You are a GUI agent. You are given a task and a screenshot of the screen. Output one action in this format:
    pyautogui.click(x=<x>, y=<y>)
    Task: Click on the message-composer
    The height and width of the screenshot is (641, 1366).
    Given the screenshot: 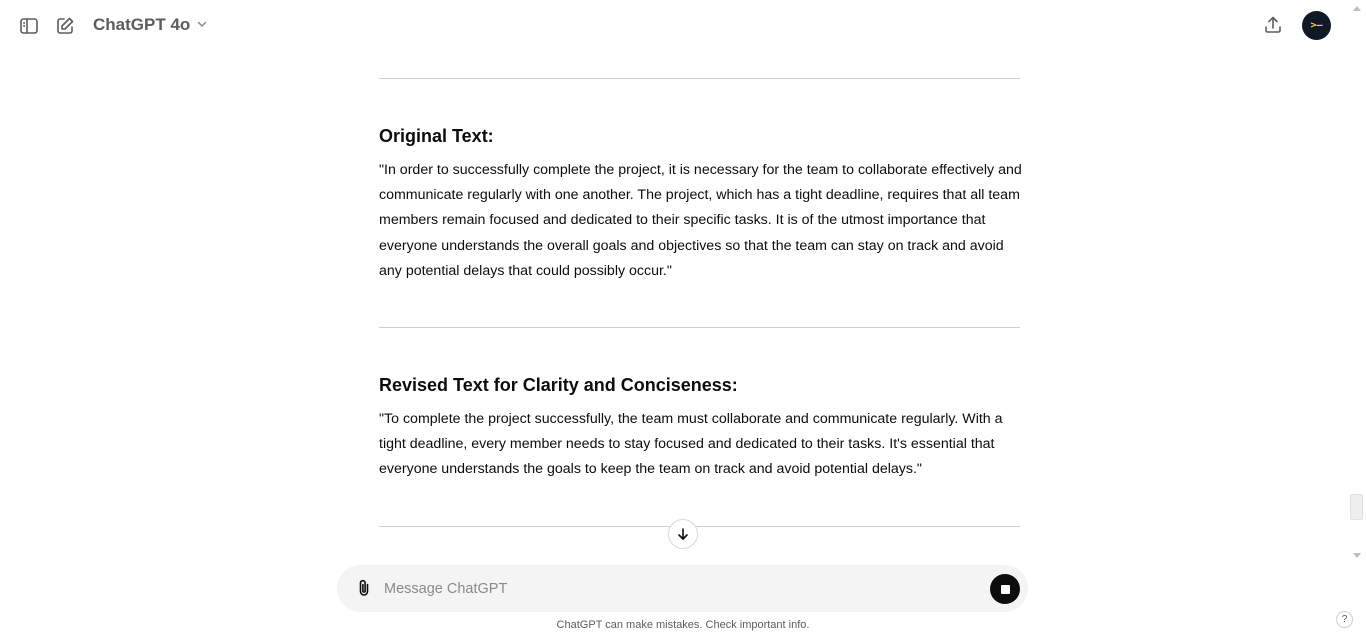 What is the action you would take?
    pyautogui.click(x=682, y=588)
    